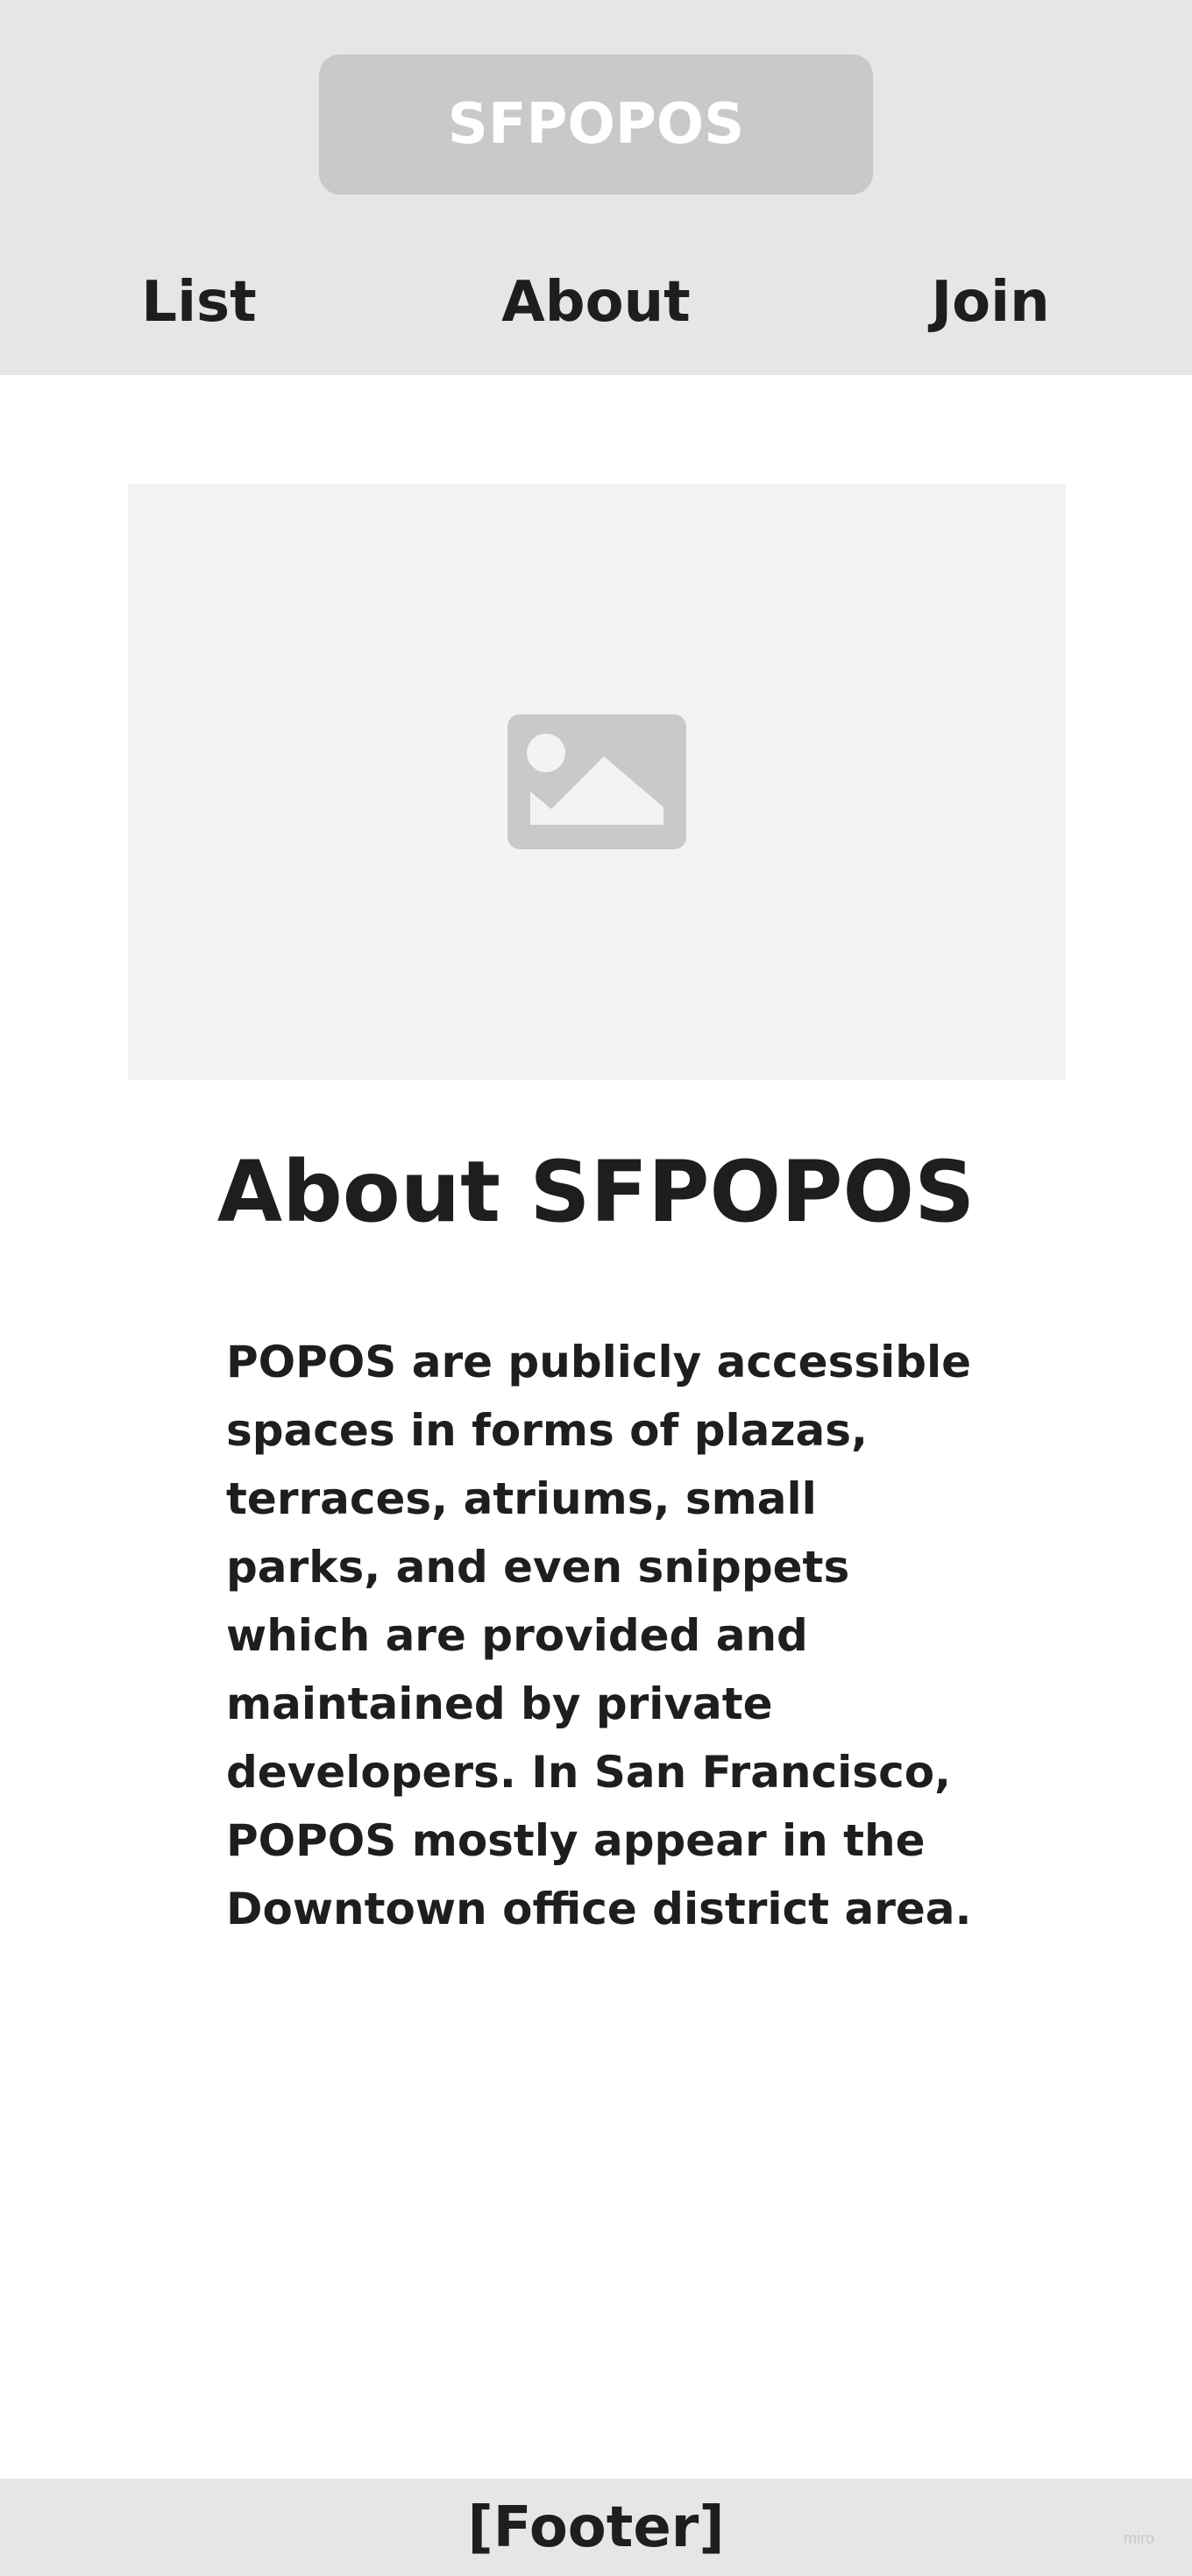 The width and height of the screenshot is (1192, 2576). What do you see at coordinates (990, 302) in the screenshot?
I see `nav-item-join: Join` at bounding box center [990, 302].